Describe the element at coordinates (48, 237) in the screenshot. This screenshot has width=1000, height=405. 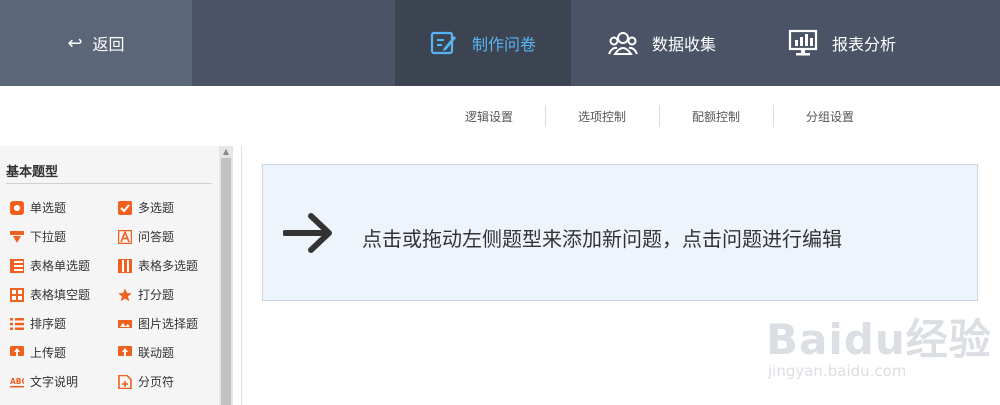
I see `question-type-label: 下拉题` at that location.